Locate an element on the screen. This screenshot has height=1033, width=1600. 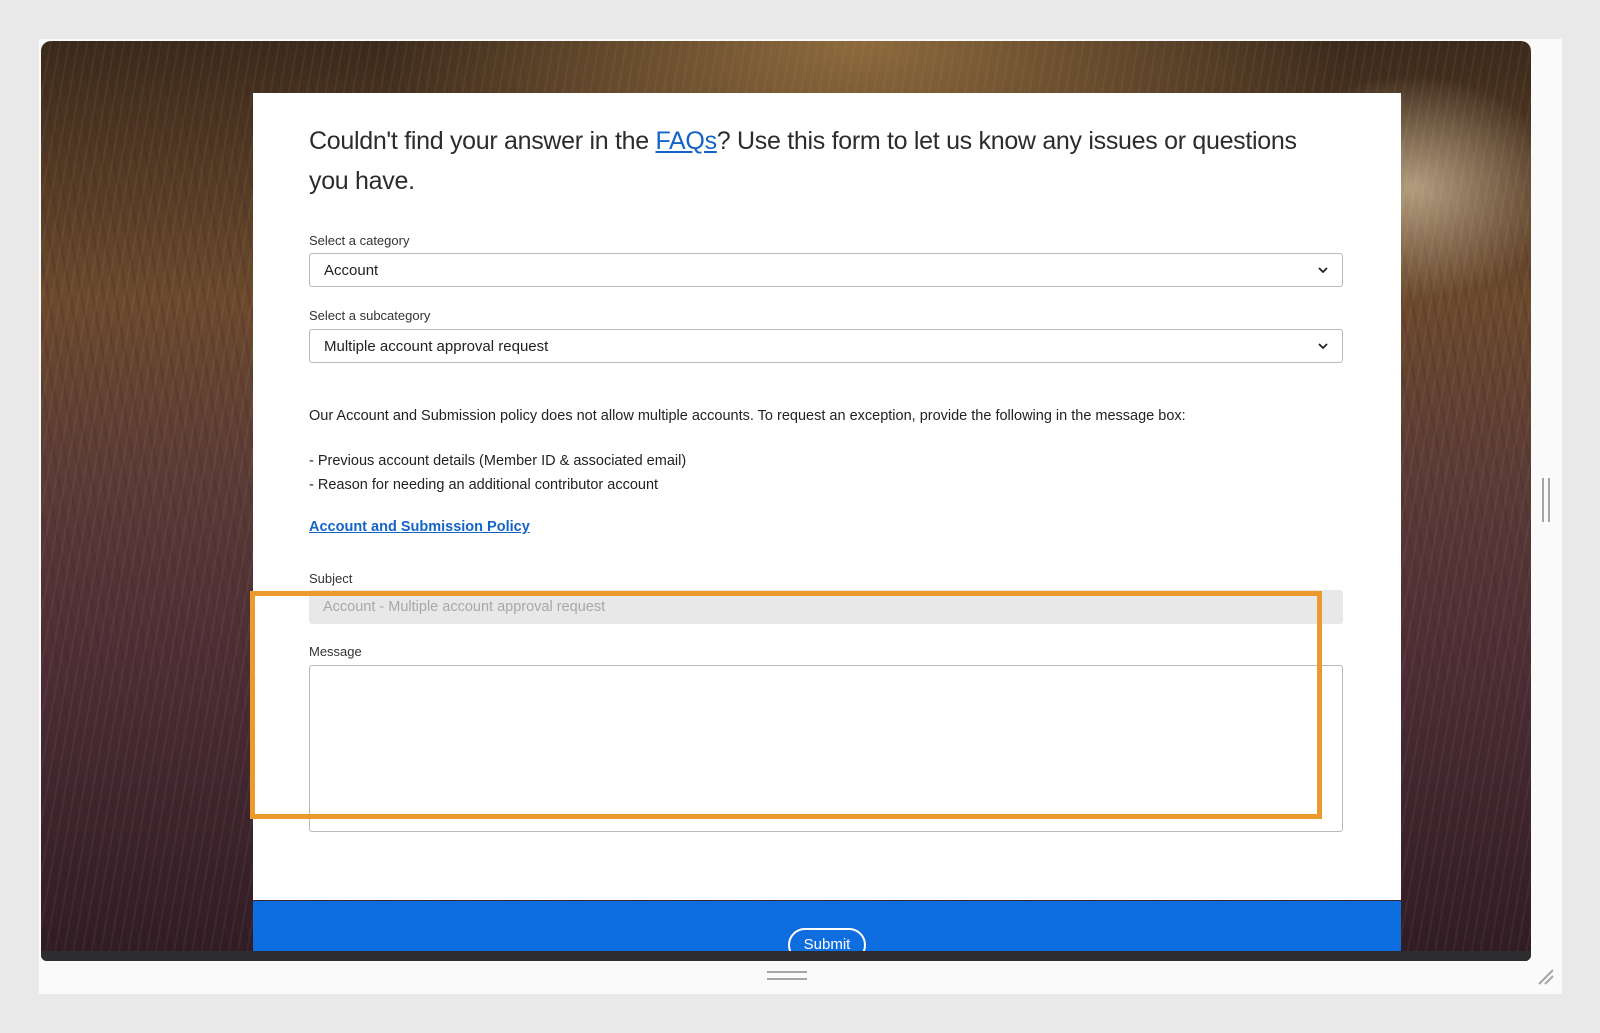
category-select: Account is located at coordinates (826, 270).